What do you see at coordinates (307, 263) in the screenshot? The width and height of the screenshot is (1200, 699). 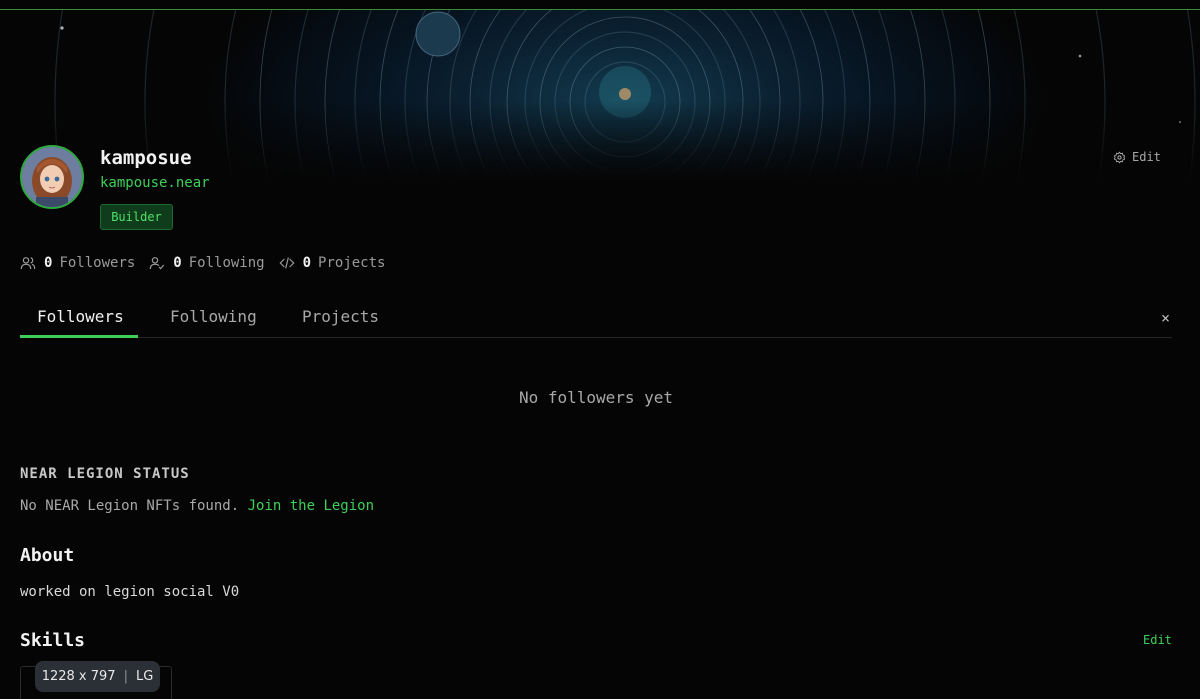 I see `projects-count: 0` at bounding box center [307, 263].